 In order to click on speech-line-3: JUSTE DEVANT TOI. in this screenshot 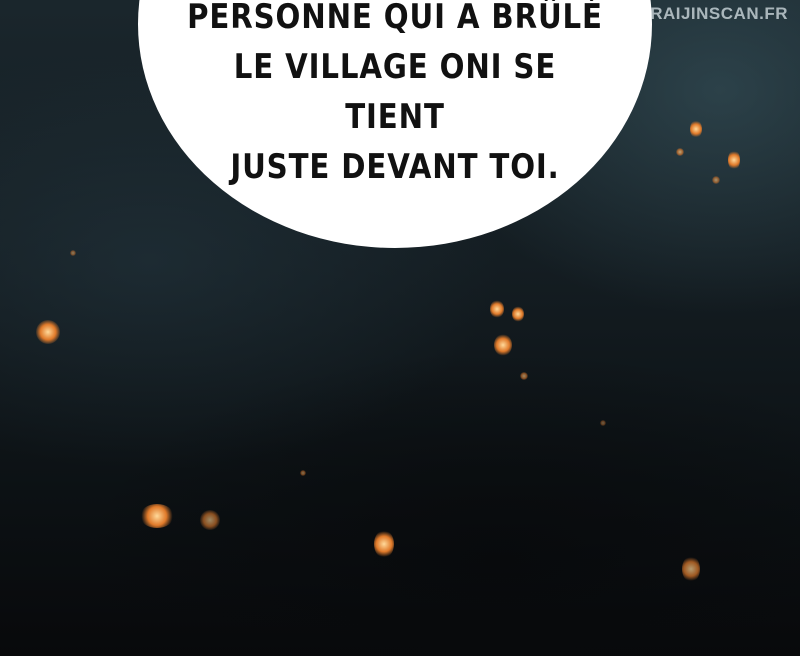, I will do `click(395, 167)`.